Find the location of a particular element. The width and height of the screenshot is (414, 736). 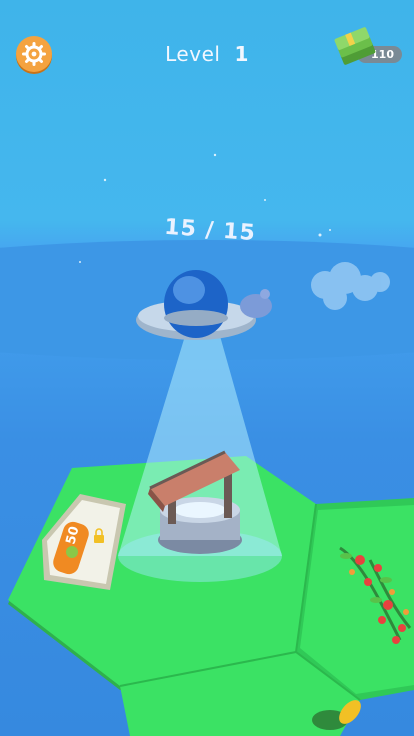

money-display: 110 is located at coordinates (368, 47).